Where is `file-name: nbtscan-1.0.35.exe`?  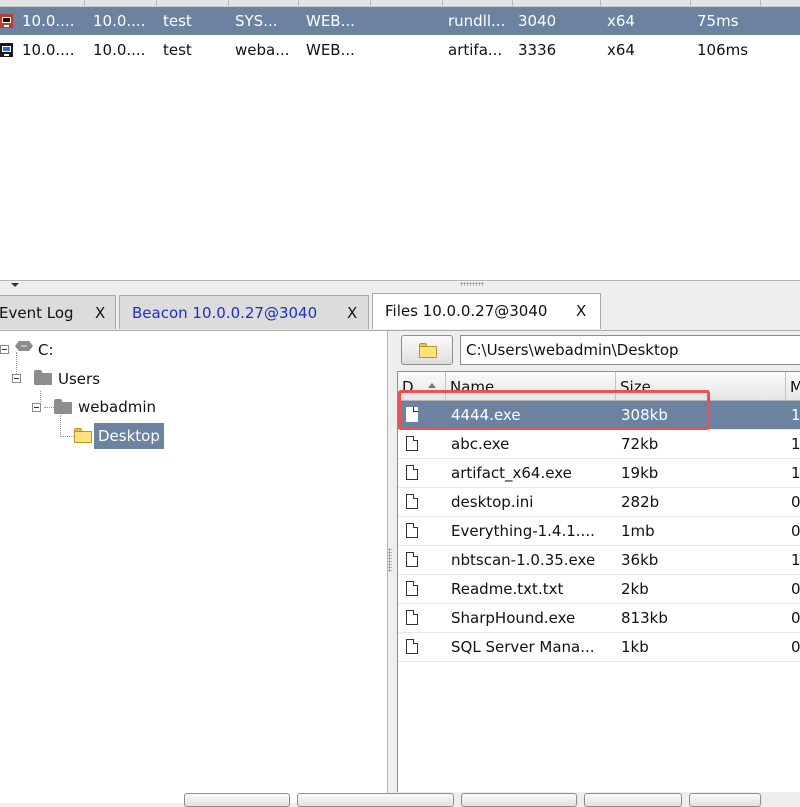
file-name: nbtscan-1.0.35.exe is located at coordinates (523, 560).